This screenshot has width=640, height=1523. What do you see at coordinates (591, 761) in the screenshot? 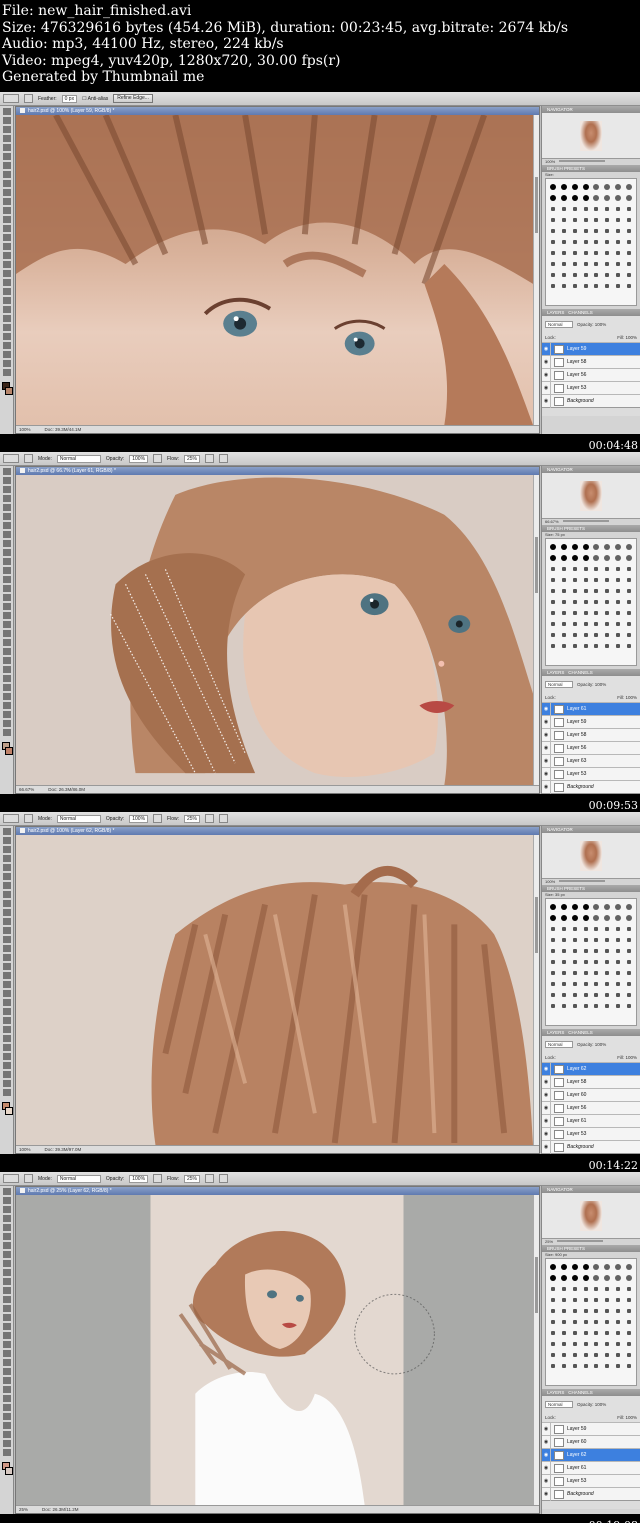
I see `layer-row: ◉ Layer 63` at bounding box center [591, 761].